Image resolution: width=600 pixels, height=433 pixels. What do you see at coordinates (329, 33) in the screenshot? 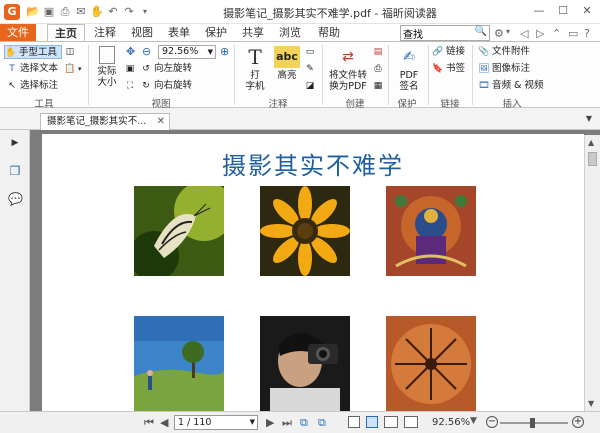
I see `tab-help: 帮助` at bounding box center [329, 33].